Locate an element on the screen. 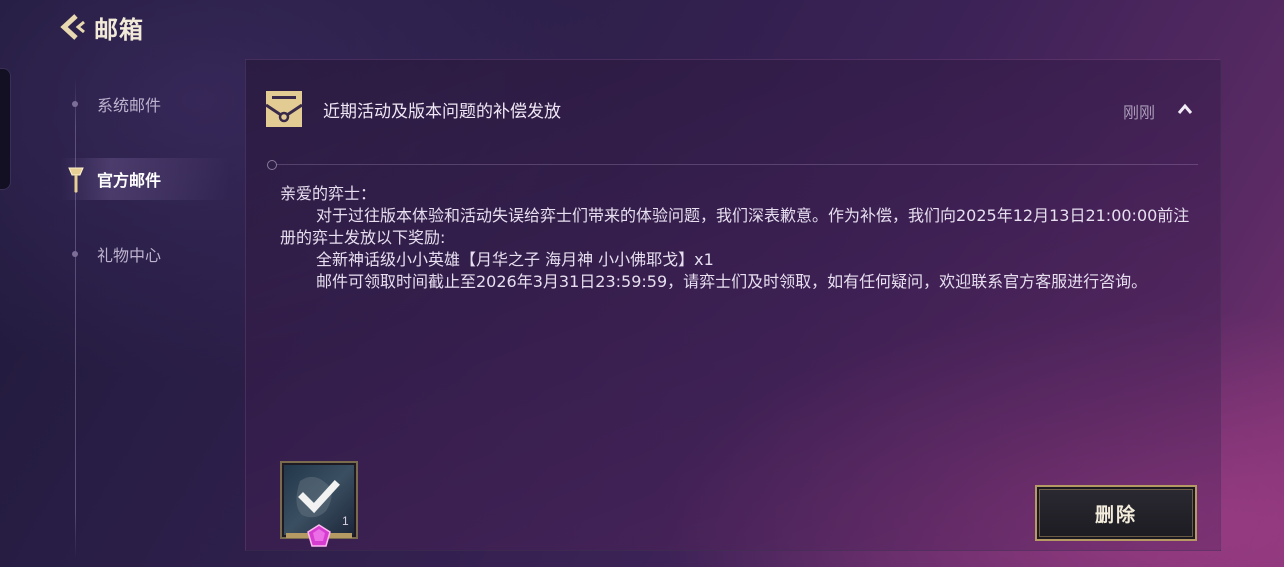 The width and height of the screenshot is (1284, 567). torch-icon is located at coordinates (76, 179).